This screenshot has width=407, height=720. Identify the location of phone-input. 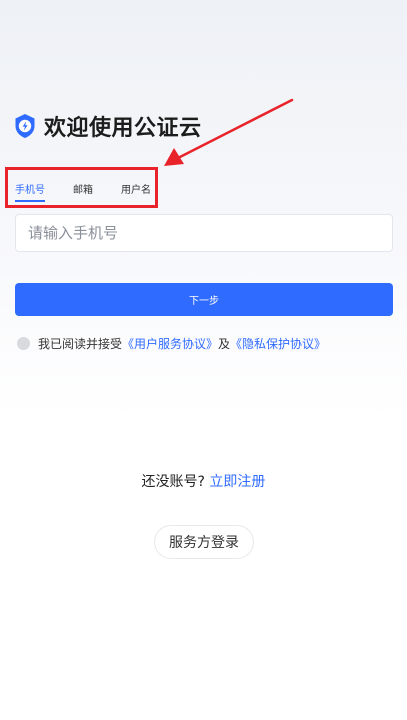
(204, 233).